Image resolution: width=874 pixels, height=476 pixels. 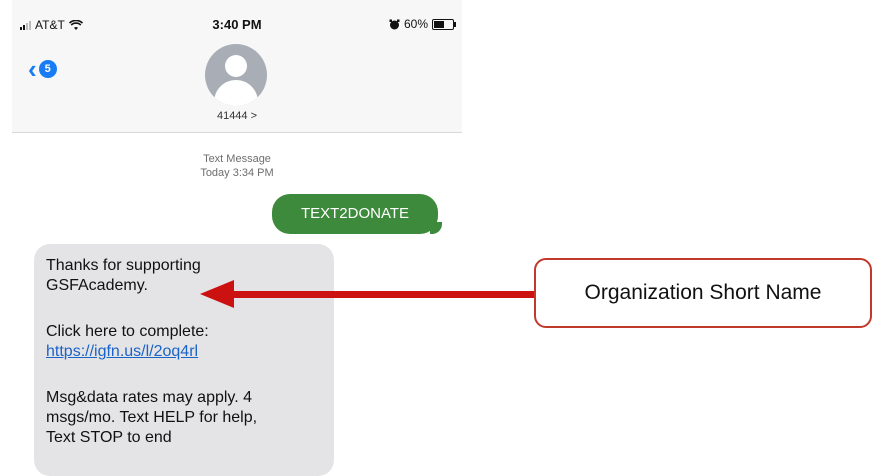 What do you see at coordinates (439, 24) in the screenshot?
I see `battery-level` at bounding box center [439, 24].